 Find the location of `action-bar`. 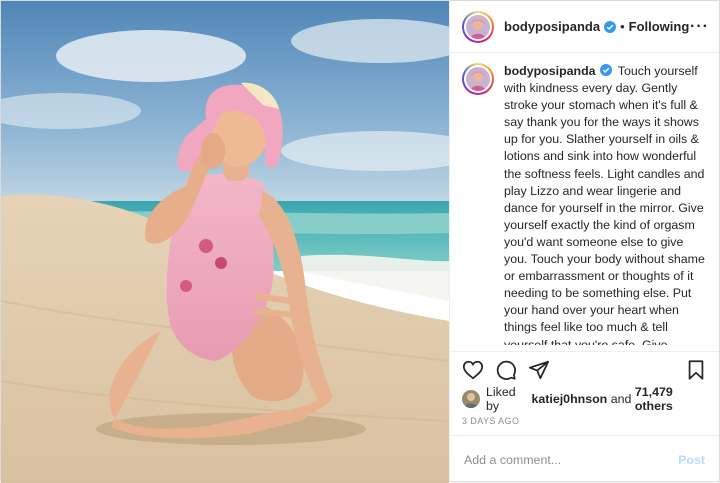

action-bar is located at coordinates (584, 369).